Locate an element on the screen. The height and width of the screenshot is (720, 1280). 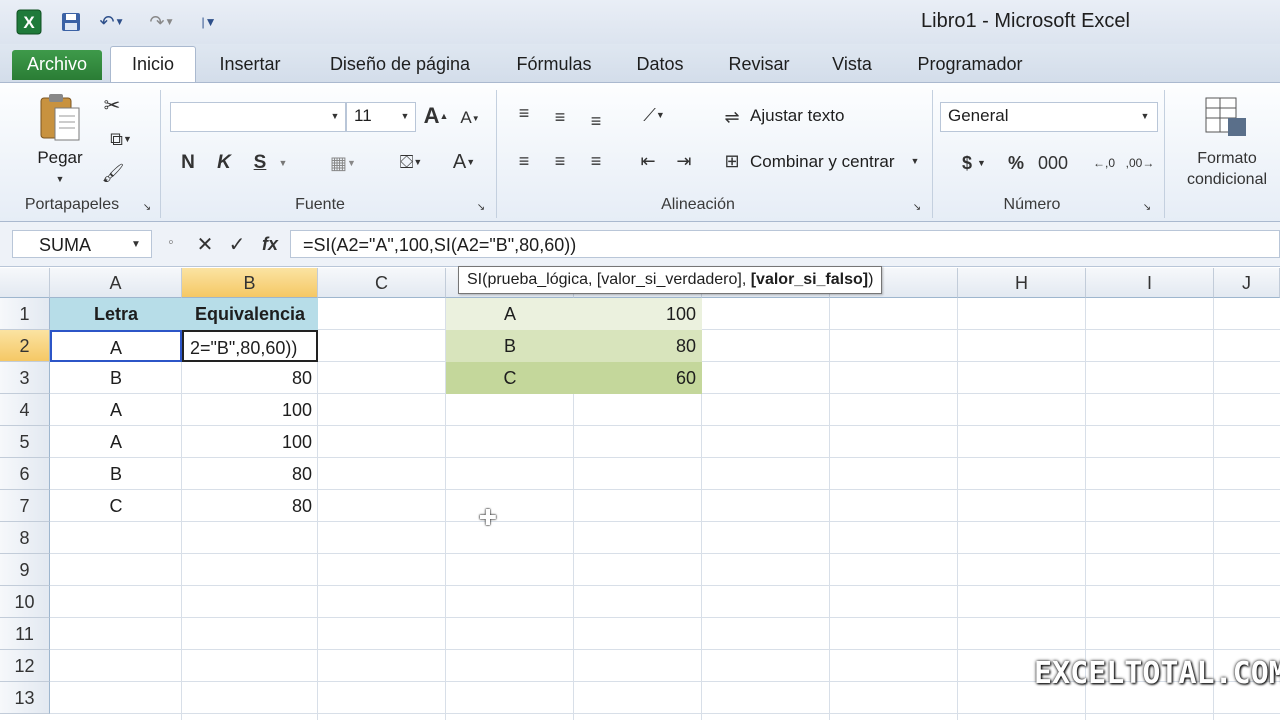
tab-vista: Vista is located at coordinates (852, 65).